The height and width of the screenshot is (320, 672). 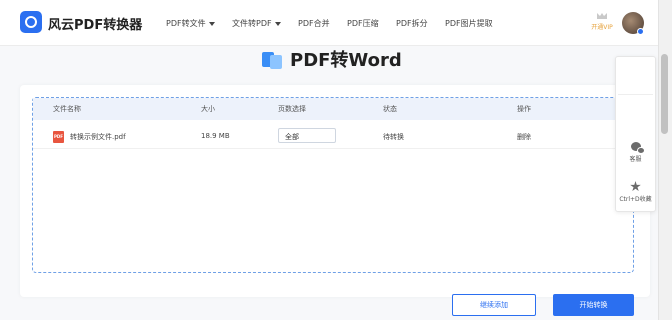 I want to click on bookmark-button: Ctrl+D收藏, so click(x=635, y=192).